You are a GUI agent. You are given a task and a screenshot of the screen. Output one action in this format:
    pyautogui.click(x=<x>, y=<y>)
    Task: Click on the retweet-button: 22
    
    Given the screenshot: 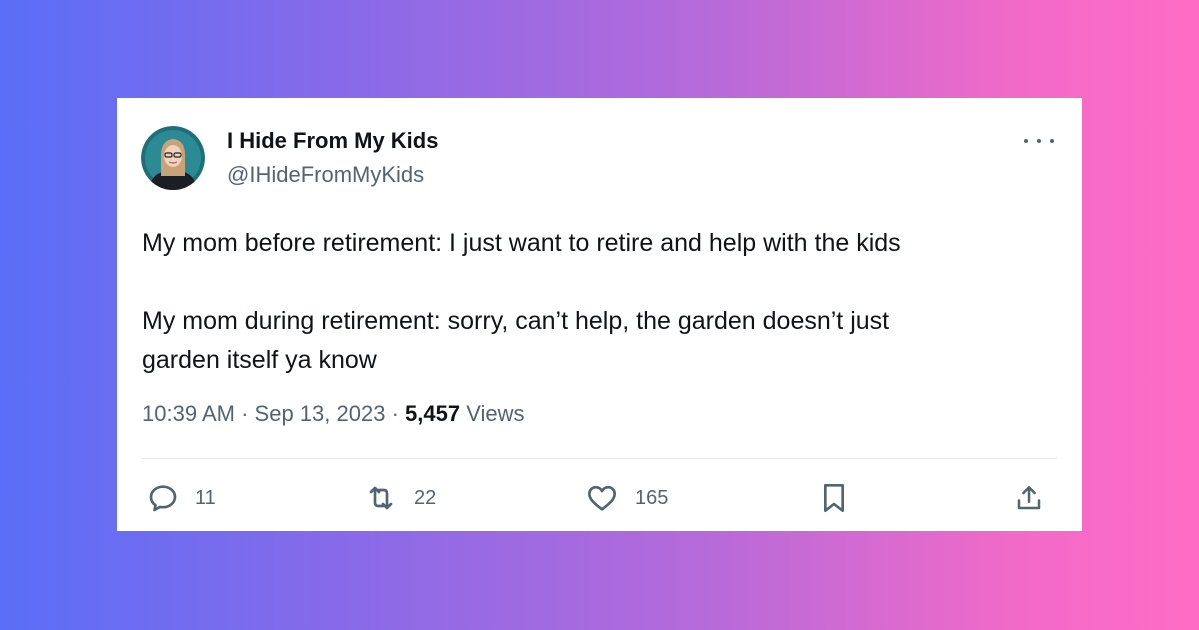 What is the action you would take?
    pyautogui.click(x=400, y=498)
    